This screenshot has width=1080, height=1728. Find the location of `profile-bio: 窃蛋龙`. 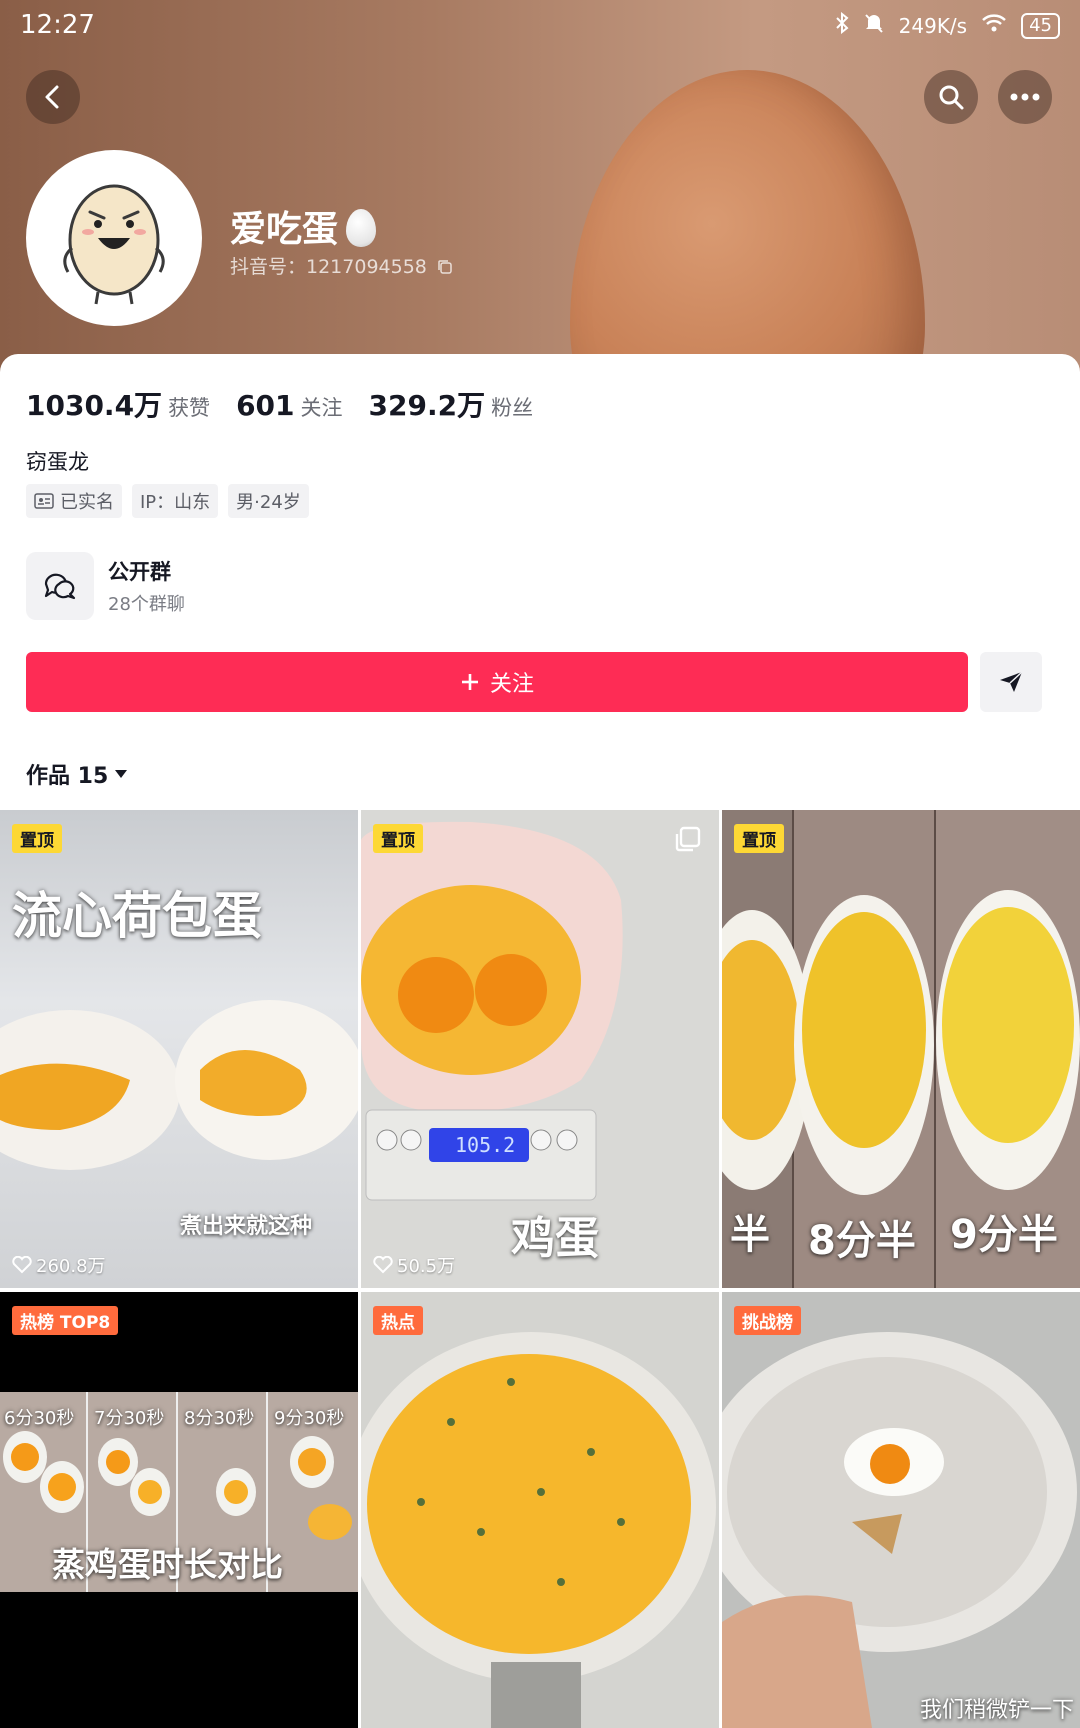

profile-bio: 窃蛋龙 is located at coordinates (57, 462).